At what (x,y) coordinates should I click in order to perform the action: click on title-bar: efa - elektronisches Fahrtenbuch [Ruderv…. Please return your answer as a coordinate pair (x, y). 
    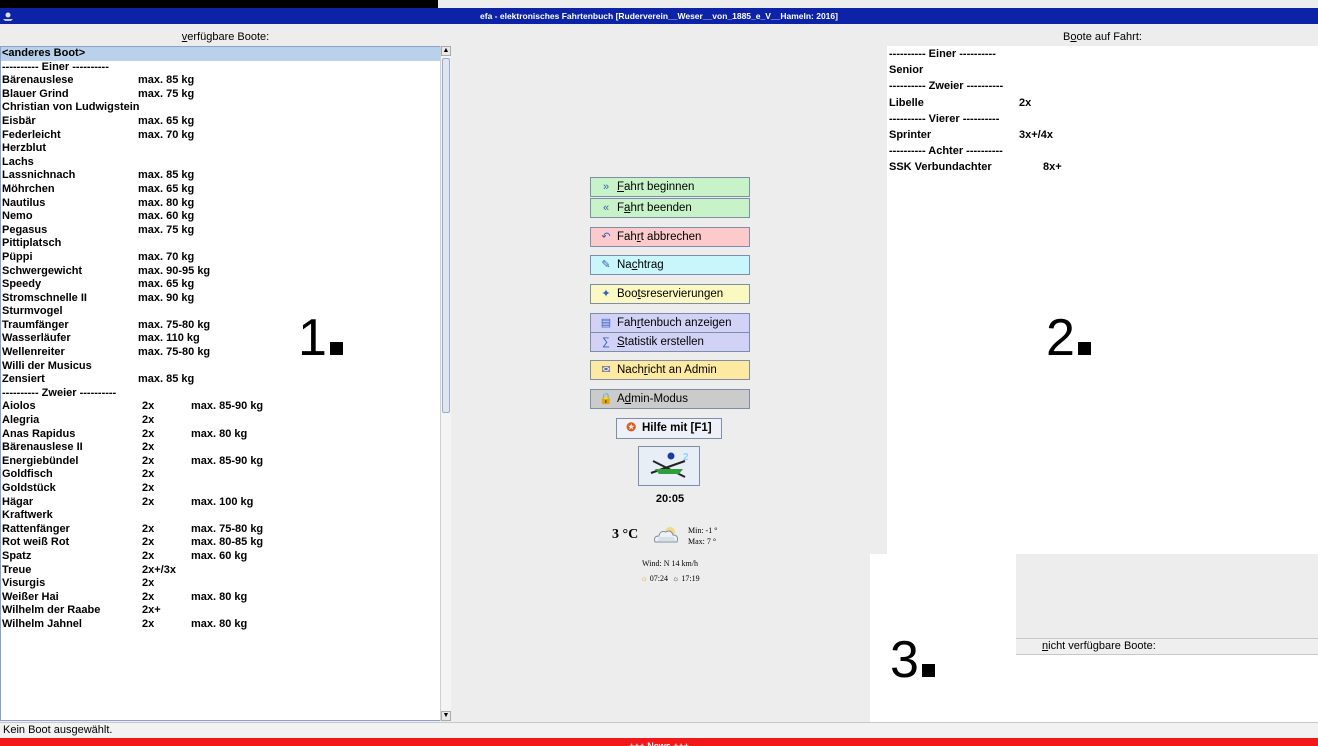
    Looking at the image, I should click on (659, 16).